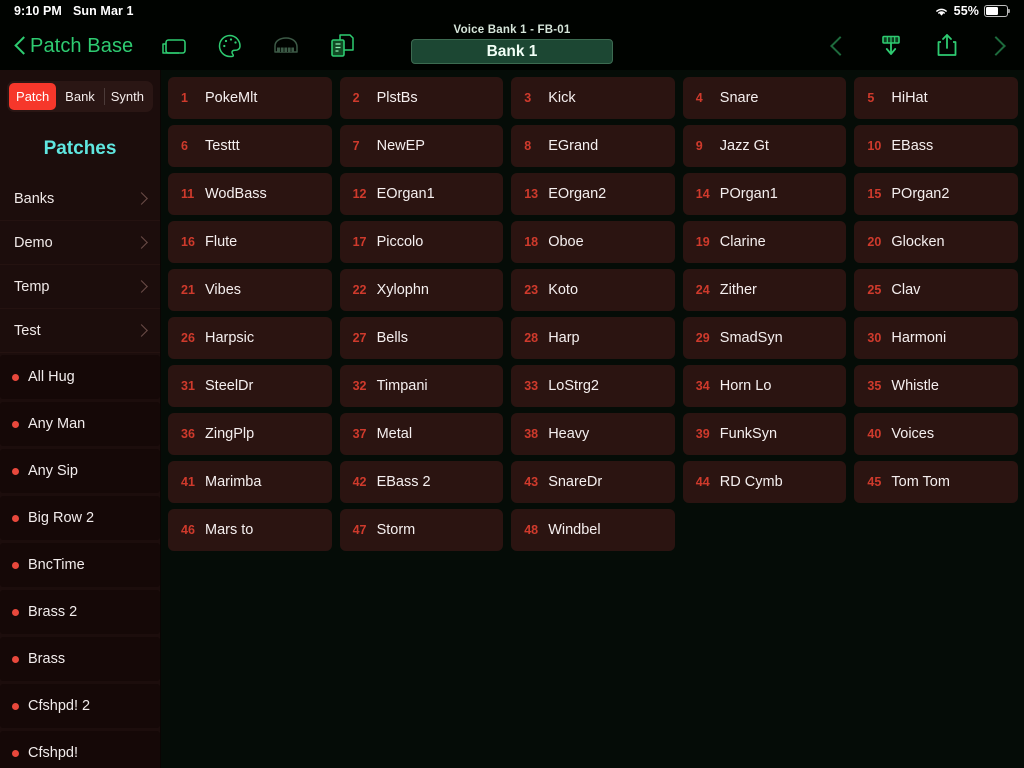 This screenshot has width=1024, height=768. I want to click on back-button: Patch Base, so click(73, 46).